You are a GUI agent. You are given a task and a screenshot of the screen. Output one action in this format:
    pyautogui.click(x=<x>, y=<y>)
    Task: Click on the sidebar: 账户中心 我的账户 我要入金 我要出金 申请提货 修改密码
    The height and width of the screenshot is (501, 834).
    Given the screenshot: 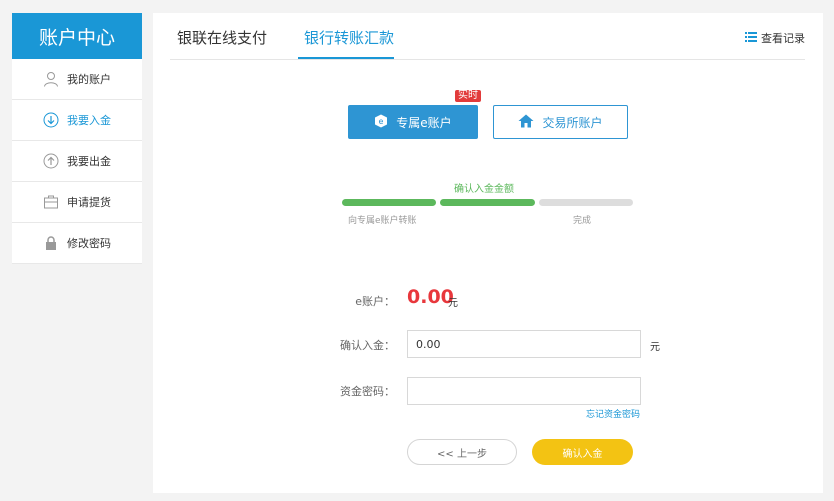 What is the action you would take?
    pyautogui.click(x=77, y=138)
    